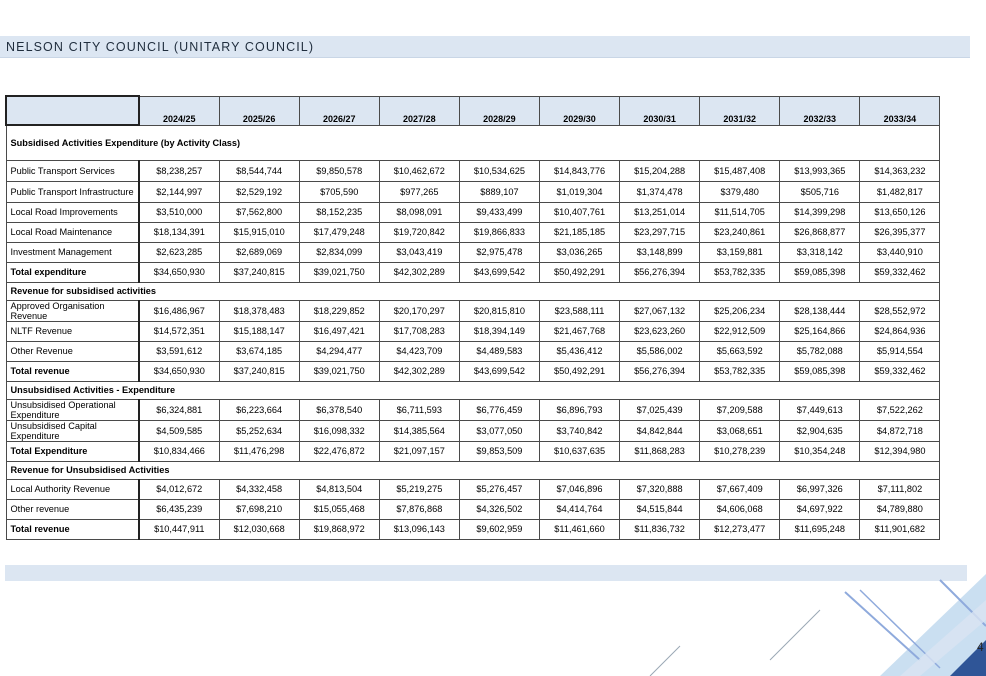 This screenshot has width=986, height=676. What do you see at coordinates (339, 509) in the screenshot?
I see `value-cell: $15,055,468` at bounding box center [339, 509].